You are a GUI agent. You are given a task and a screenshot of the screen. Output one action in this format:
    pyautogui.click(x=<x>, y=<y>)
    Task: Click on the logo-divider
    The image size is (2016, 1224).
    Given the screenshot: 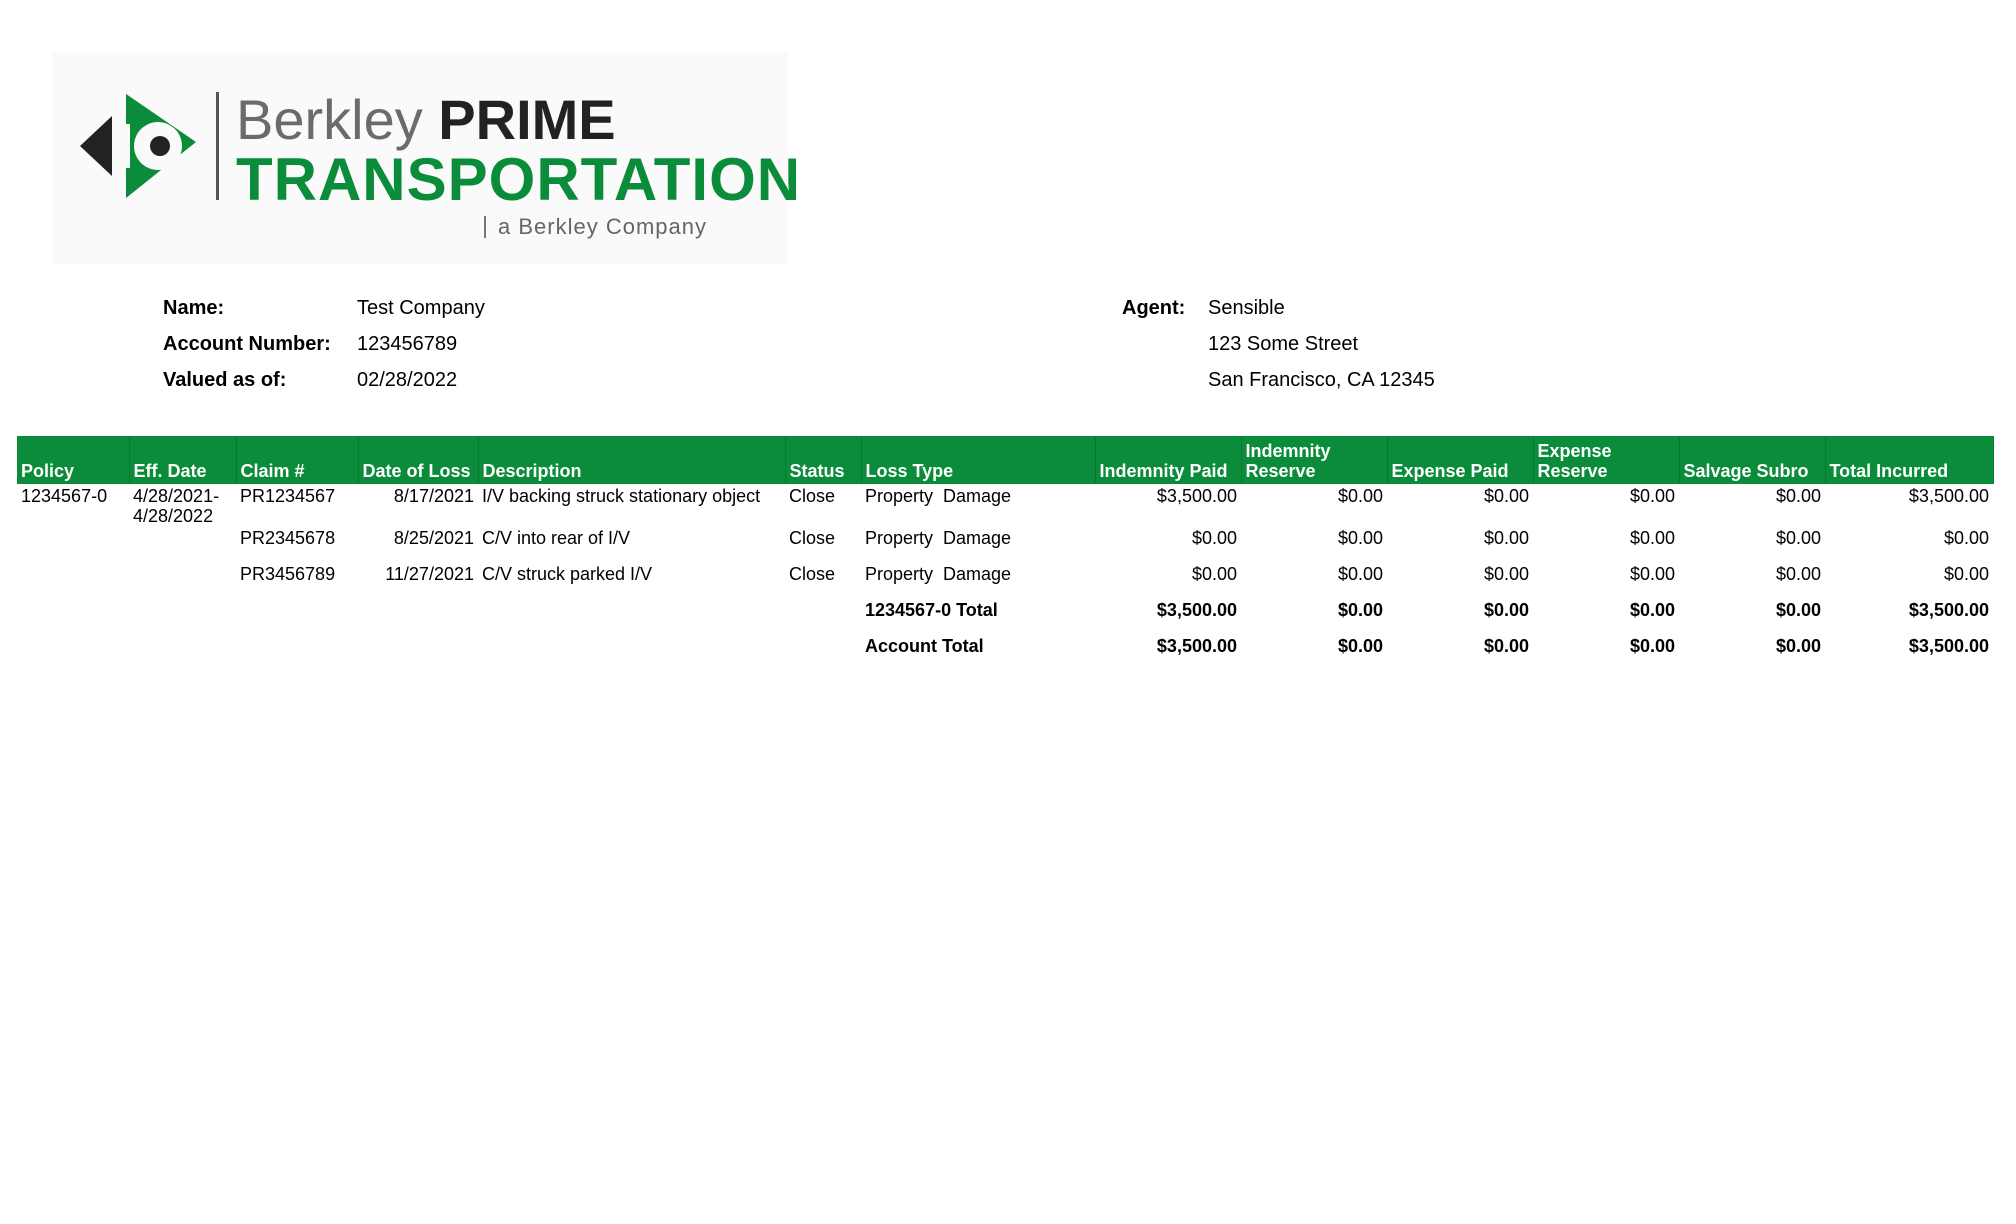 What is the action you would take?
    pyautogui.click(x=217, y=146)
    